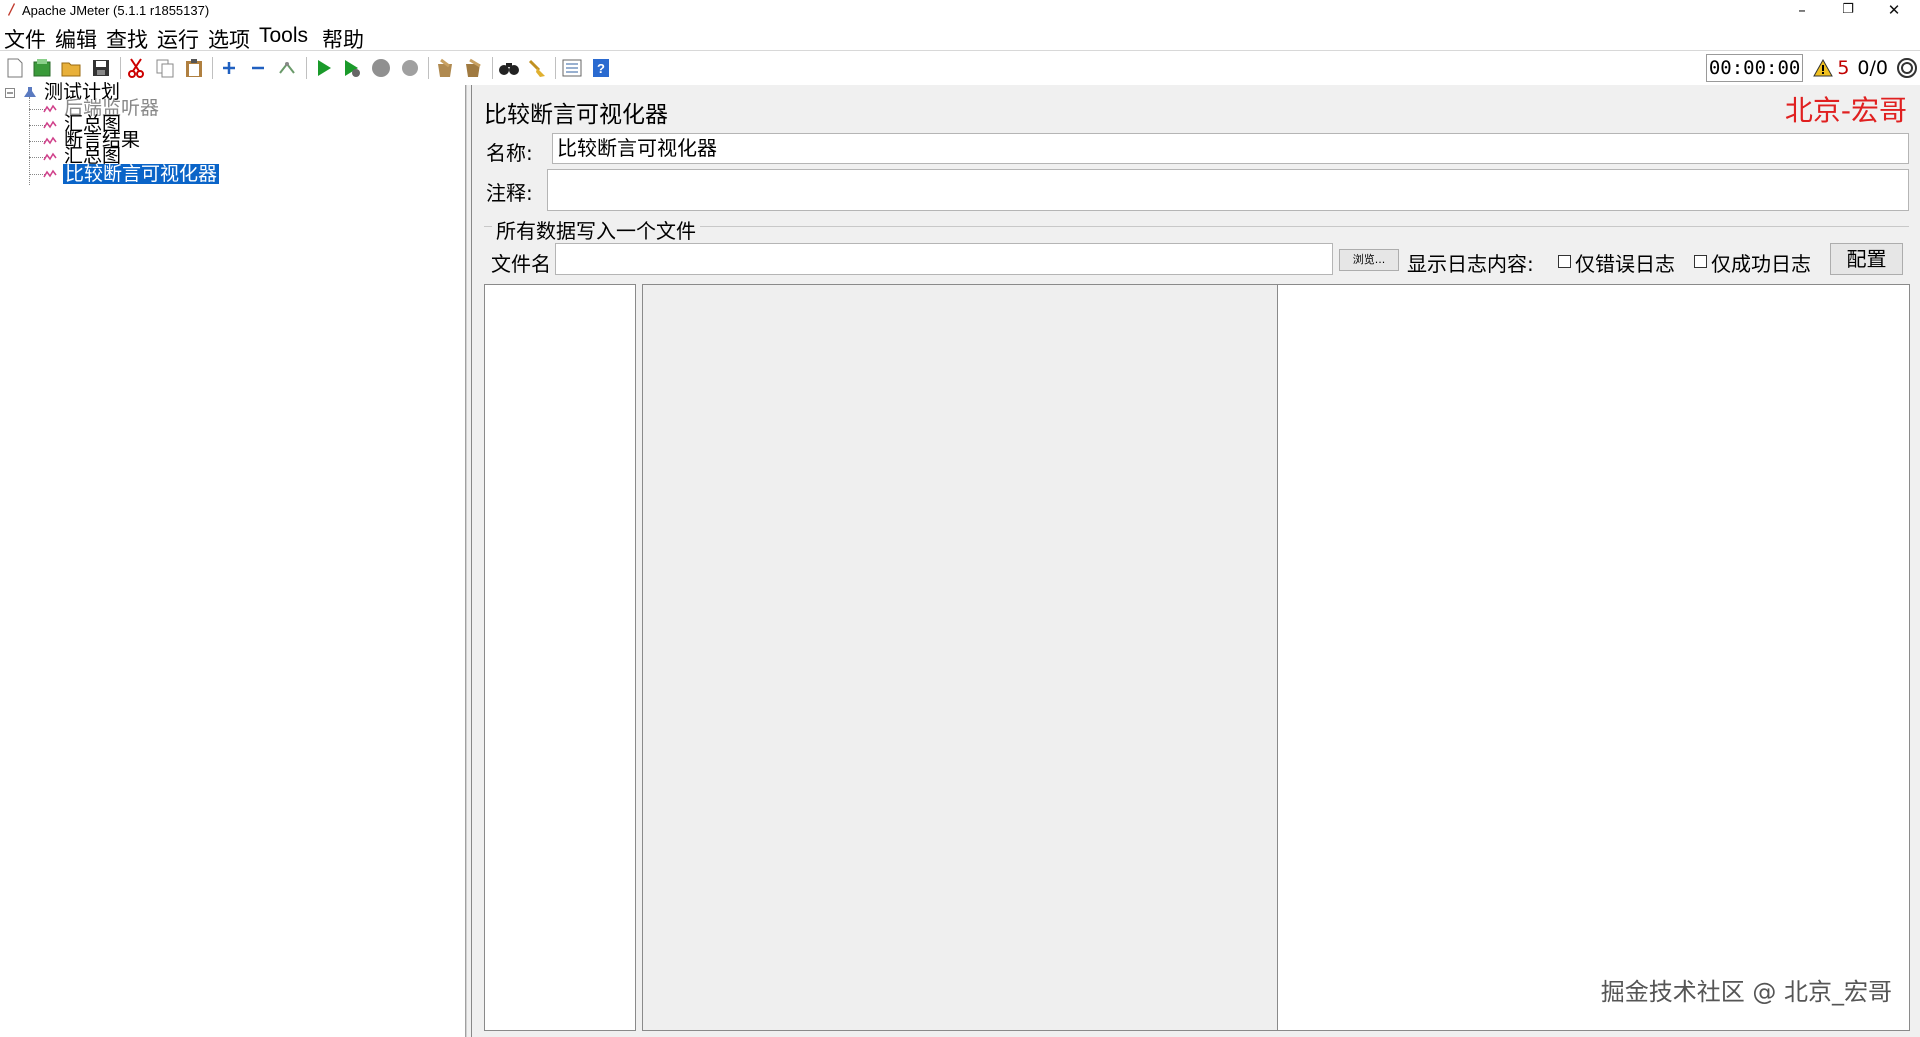  Describe the element at coordinates (960, 68) in the screenshot. I see `toolbar: ? 00:00:00 5 0/0` at that location.